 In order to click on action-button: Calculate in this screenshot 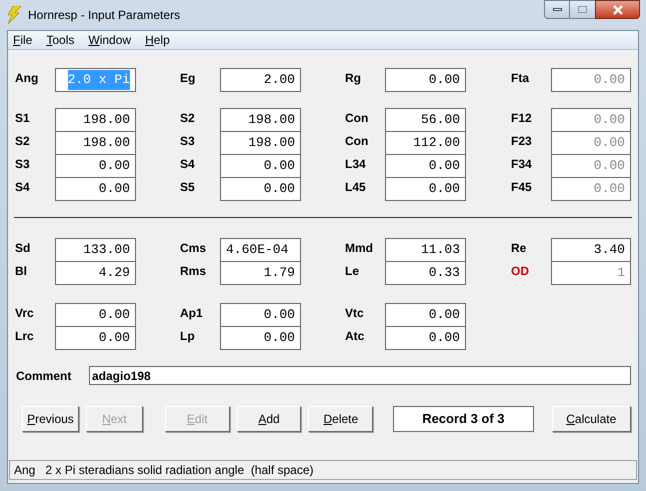, I will do `click(592, 419)`.